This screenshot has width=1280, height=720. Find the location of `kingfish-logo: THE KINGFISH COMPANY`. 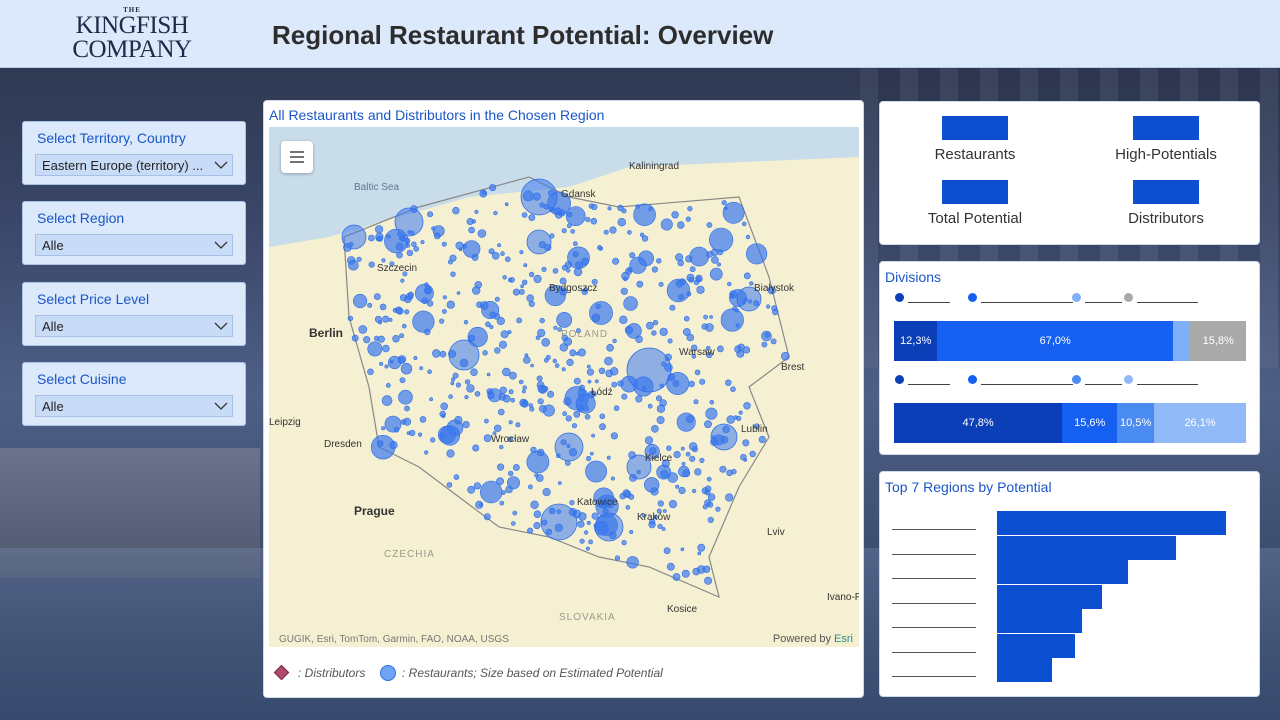

kingfish-logo: THE KINGFISH COMPANY is located at coordinates (132, 35).